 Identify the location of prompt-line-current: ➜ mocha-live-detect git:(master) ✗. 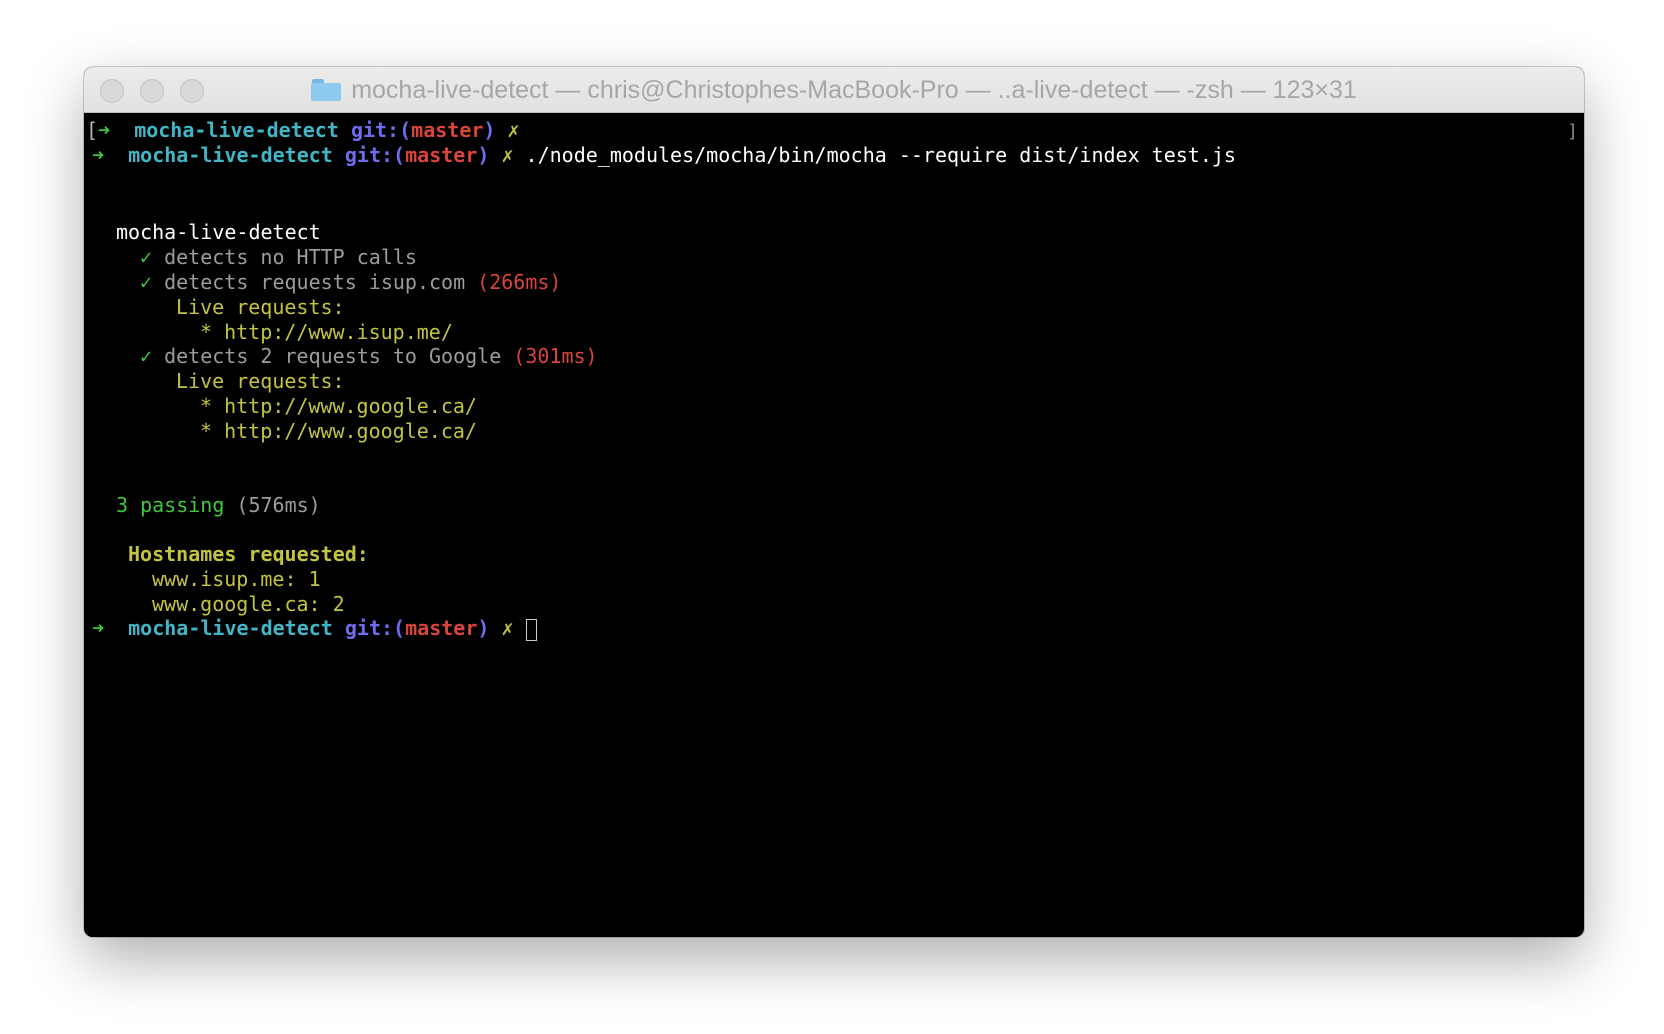
(314, 628).